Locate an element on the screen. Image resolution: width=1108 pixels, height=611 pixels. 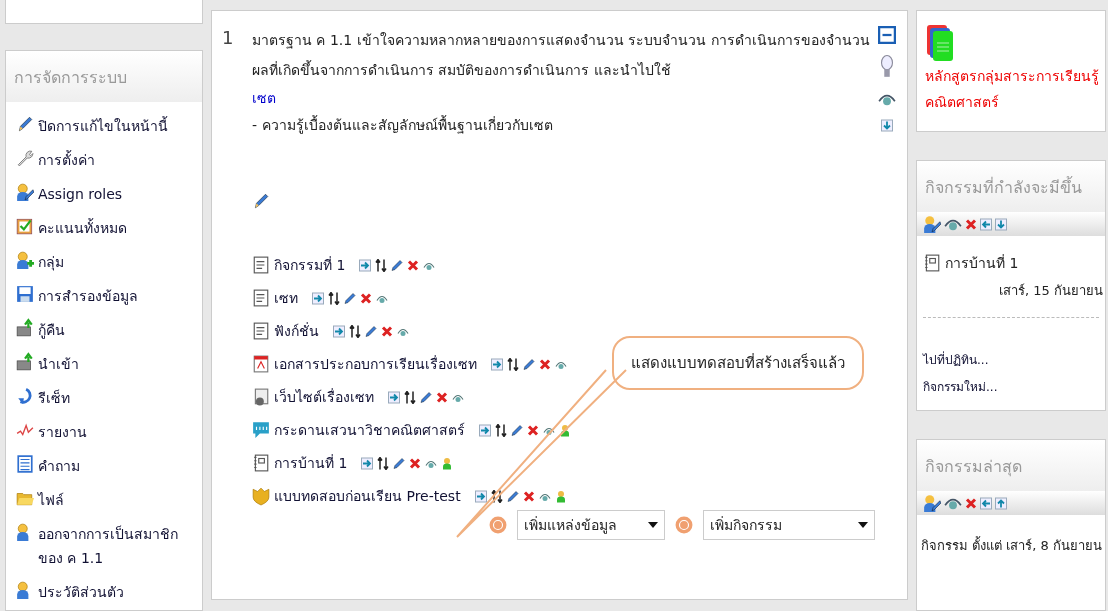
curved-arrow-icon is located at coordinates (25, 396).